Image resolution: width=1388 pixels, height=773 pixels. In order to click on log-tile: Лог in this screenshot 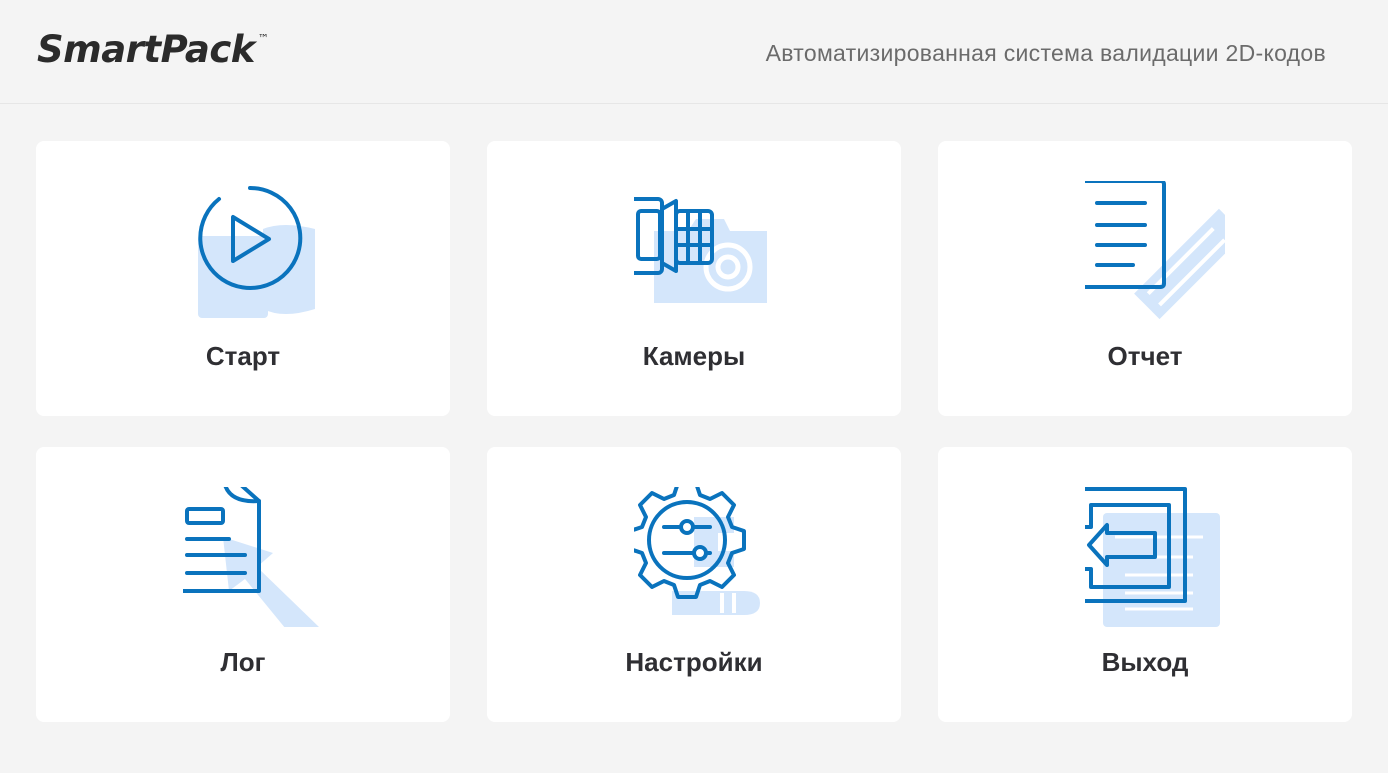, I will do `click(243, 584)`.